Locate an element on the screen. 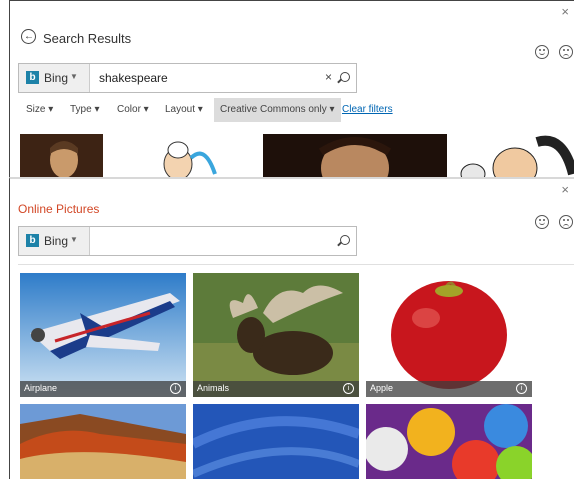 The image size is (574, 479). category-tile-abstract is located at coordinates (276, 441).